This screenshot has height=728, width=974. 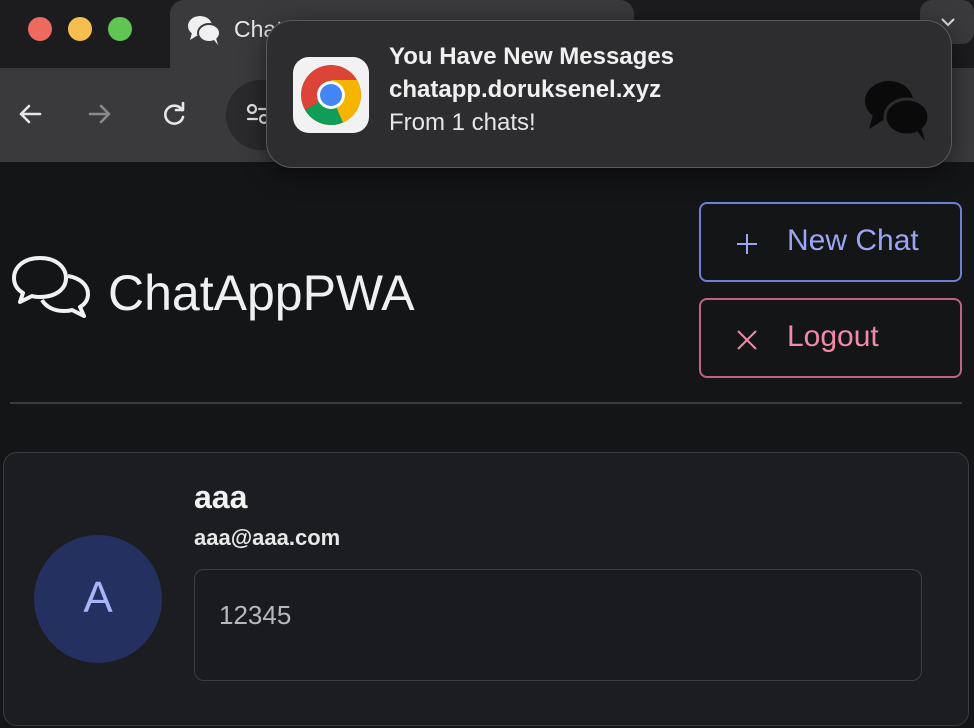 What do you see at coordinates (255, 615) in the screenshot?
I see `last-message-text: 12345` at bounding box center [255, 615].